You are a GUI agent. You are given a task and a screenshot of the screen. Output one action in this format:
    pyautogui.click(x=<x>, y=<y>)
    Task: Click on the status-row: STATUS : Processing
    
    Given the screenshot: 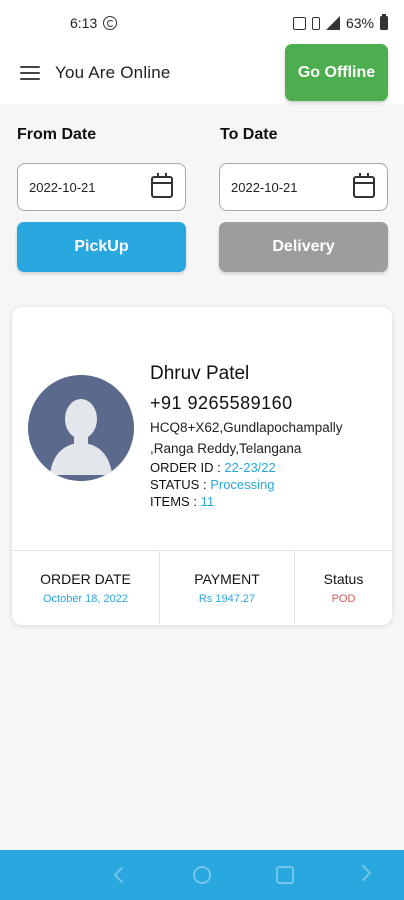 What is the action you would take?
    pyautogui.click(x=212, y=484)
    